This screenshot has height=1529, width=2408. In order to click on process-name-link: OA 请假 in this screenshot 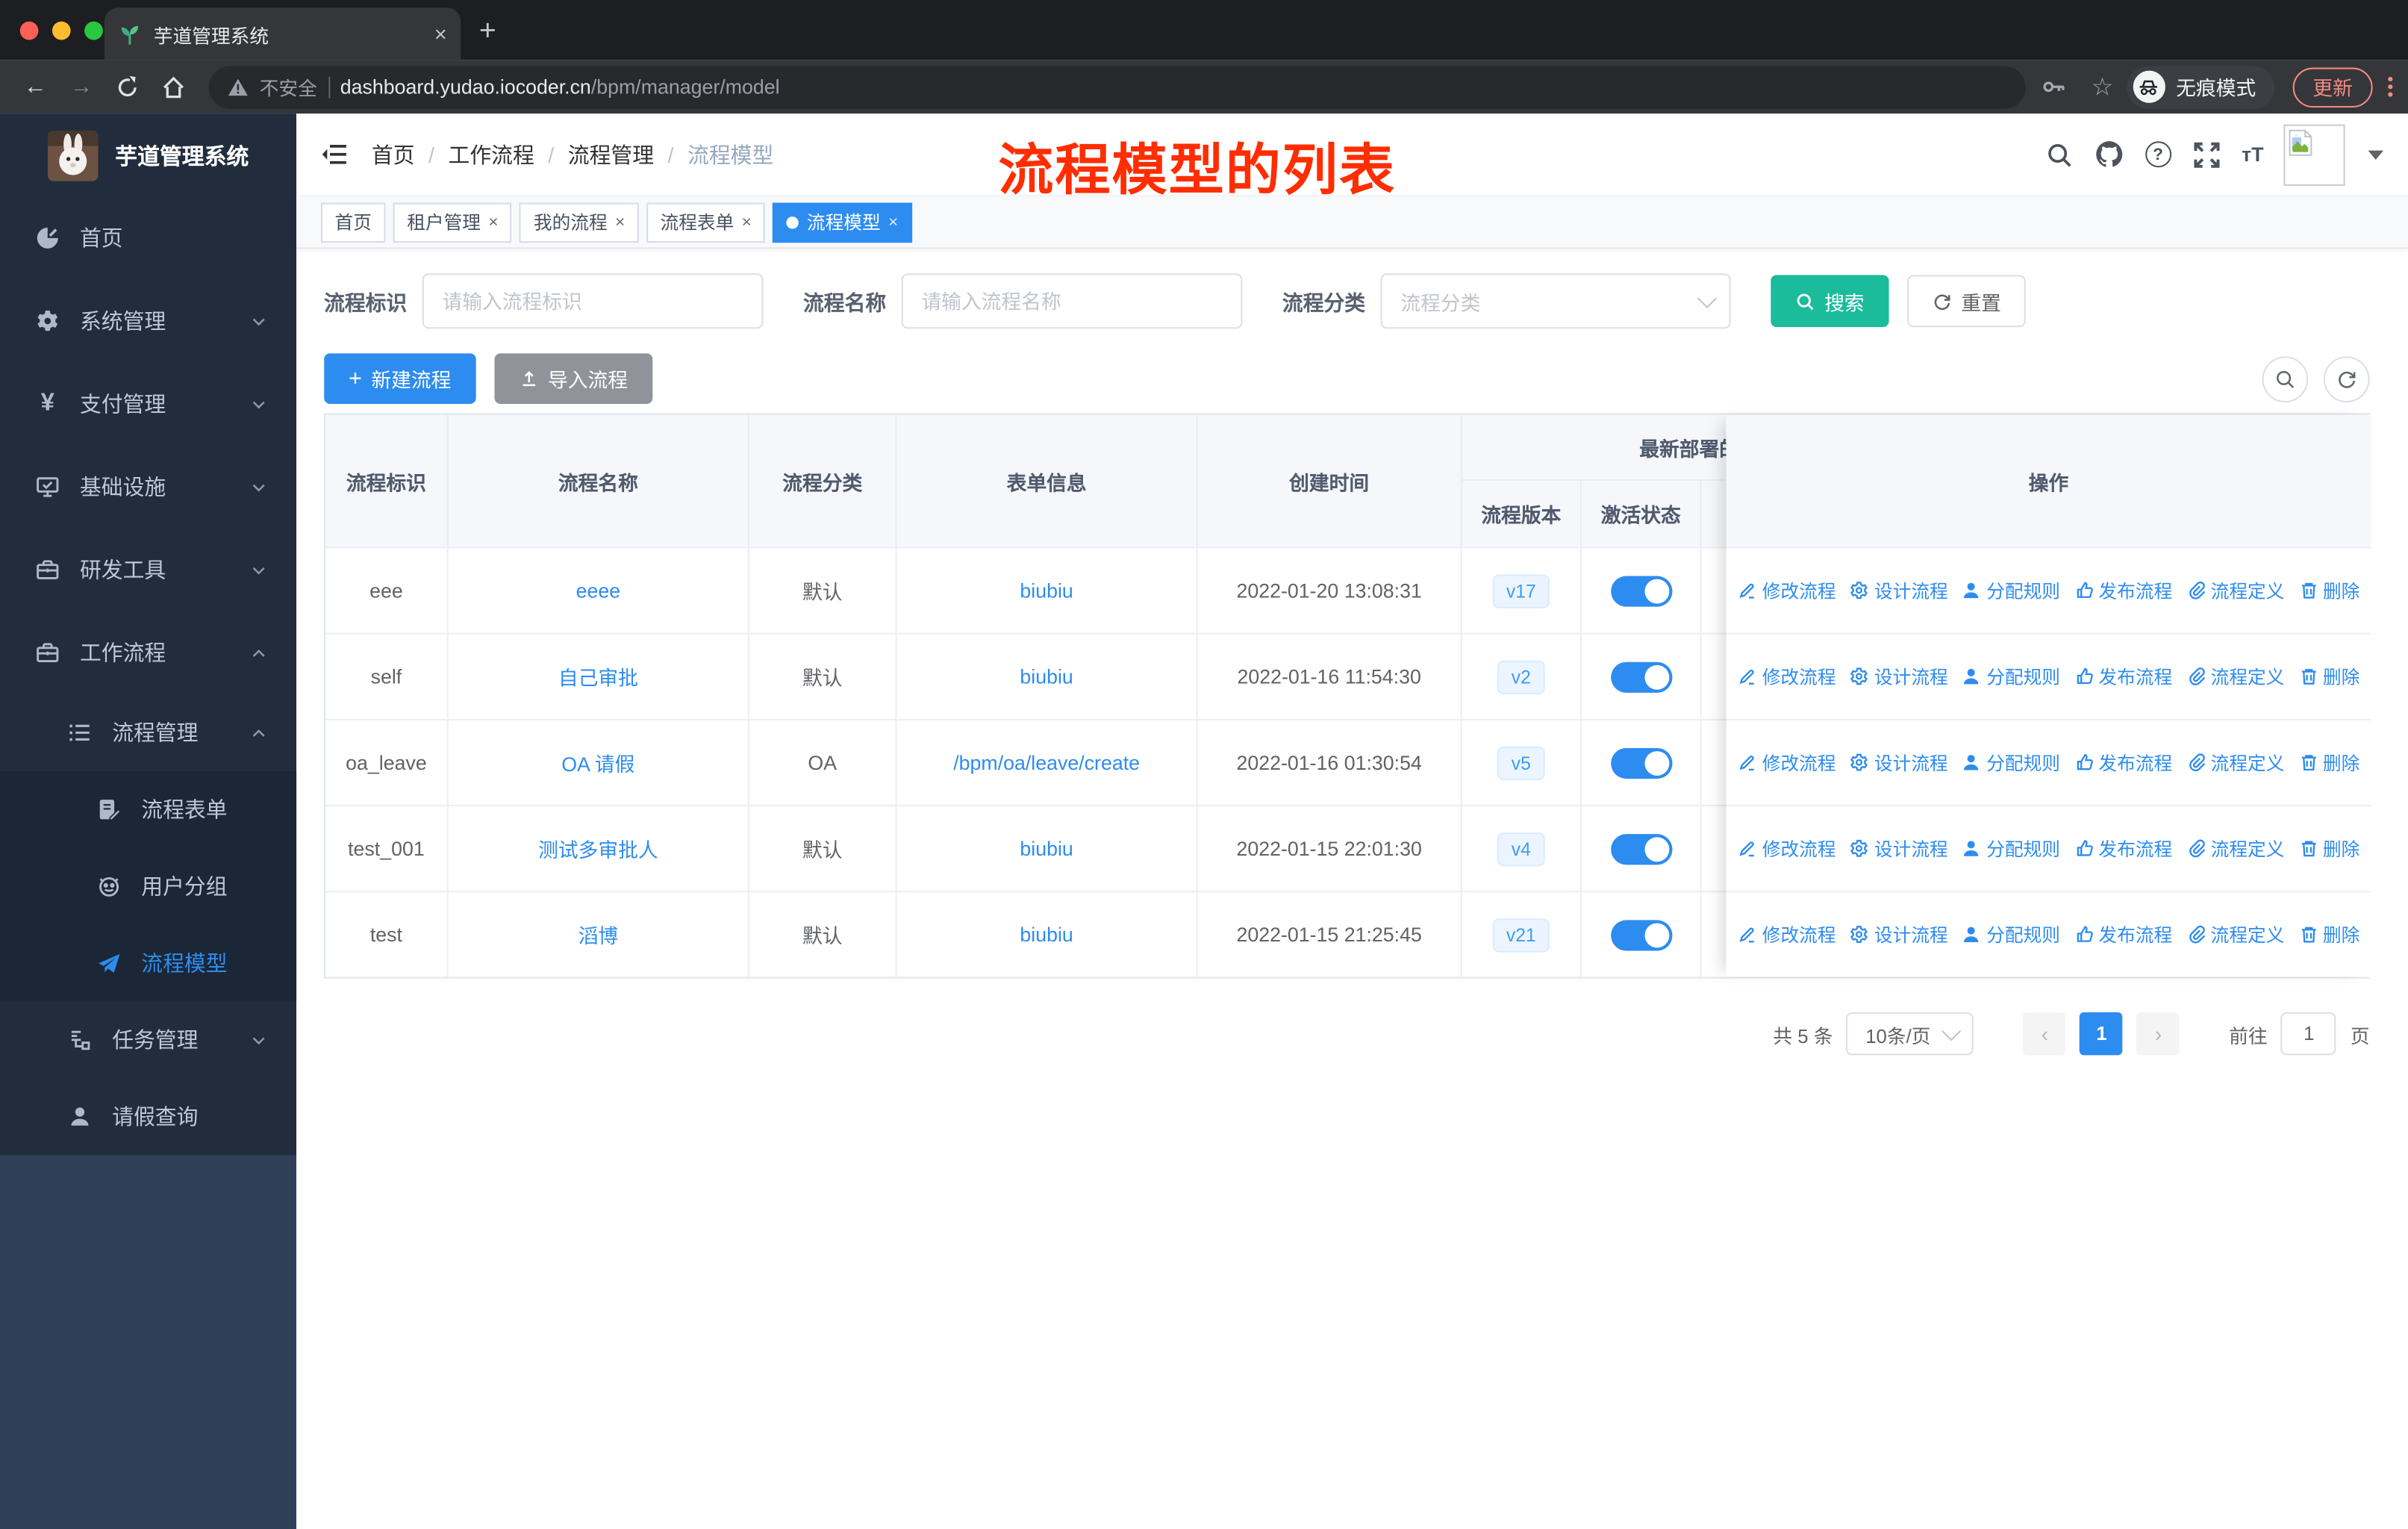, I will do `click(597, 762)`.